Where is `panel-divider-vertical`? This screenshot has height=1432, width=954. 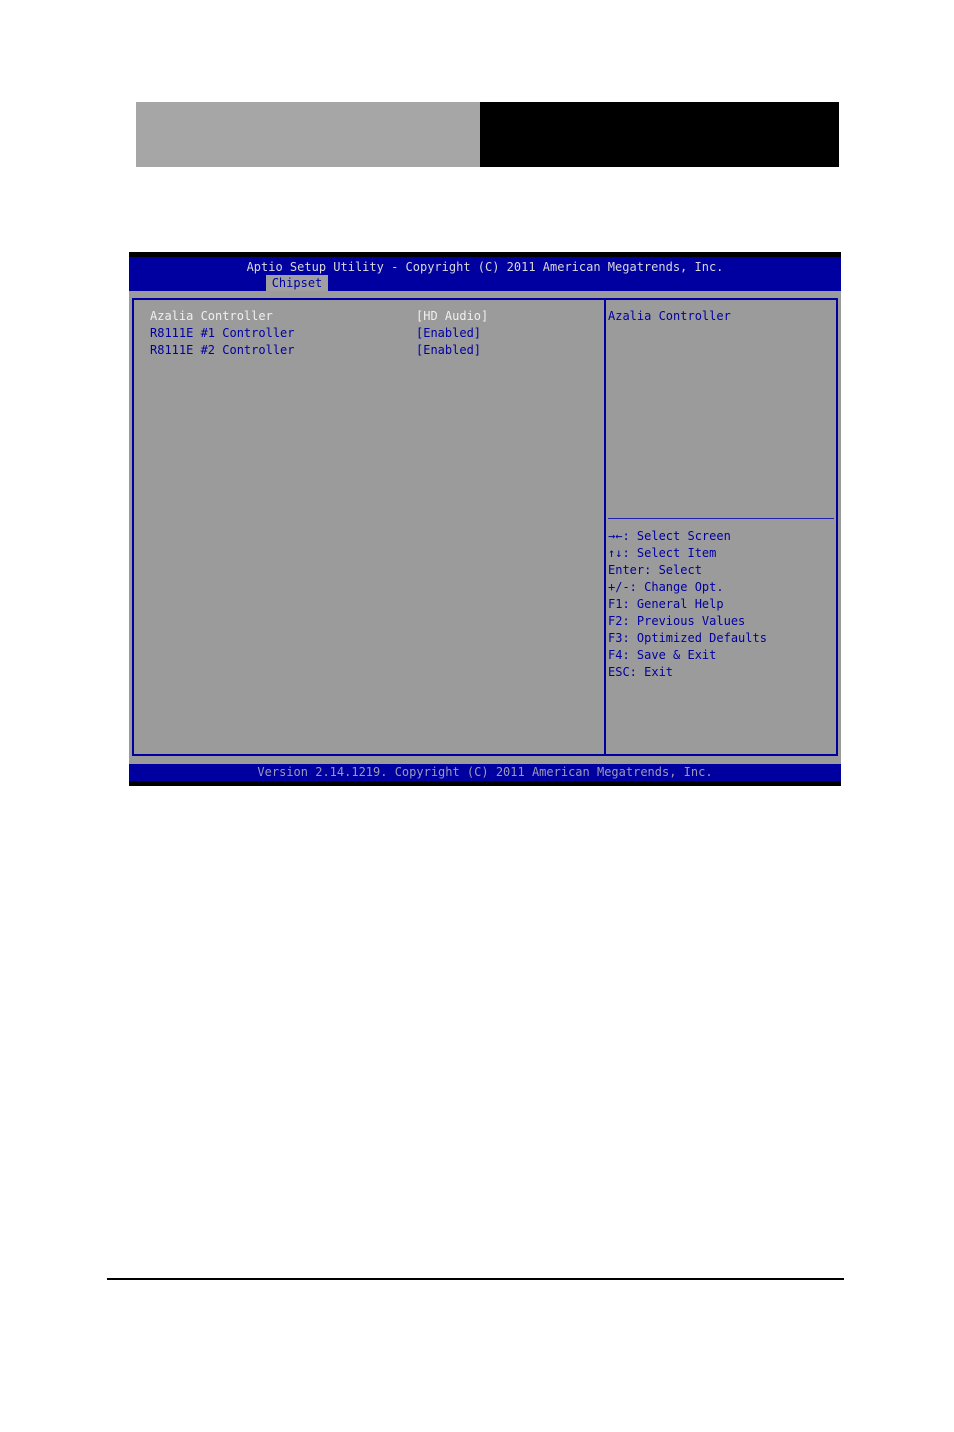 panel-divider-vertical is located at coordinates (605, 527).